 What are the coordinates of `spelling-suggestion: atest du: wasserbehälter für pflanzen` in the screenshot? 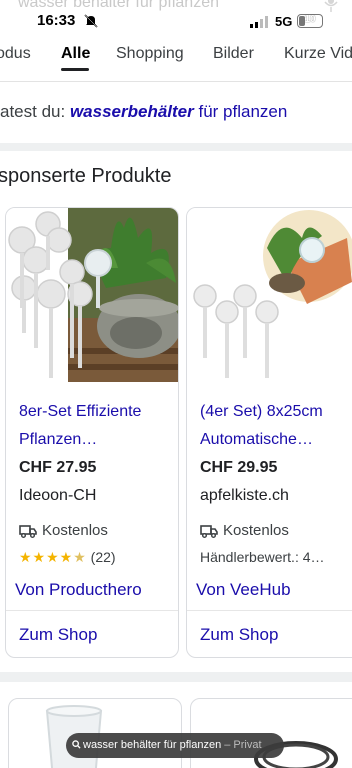 It's located at (143, 112).